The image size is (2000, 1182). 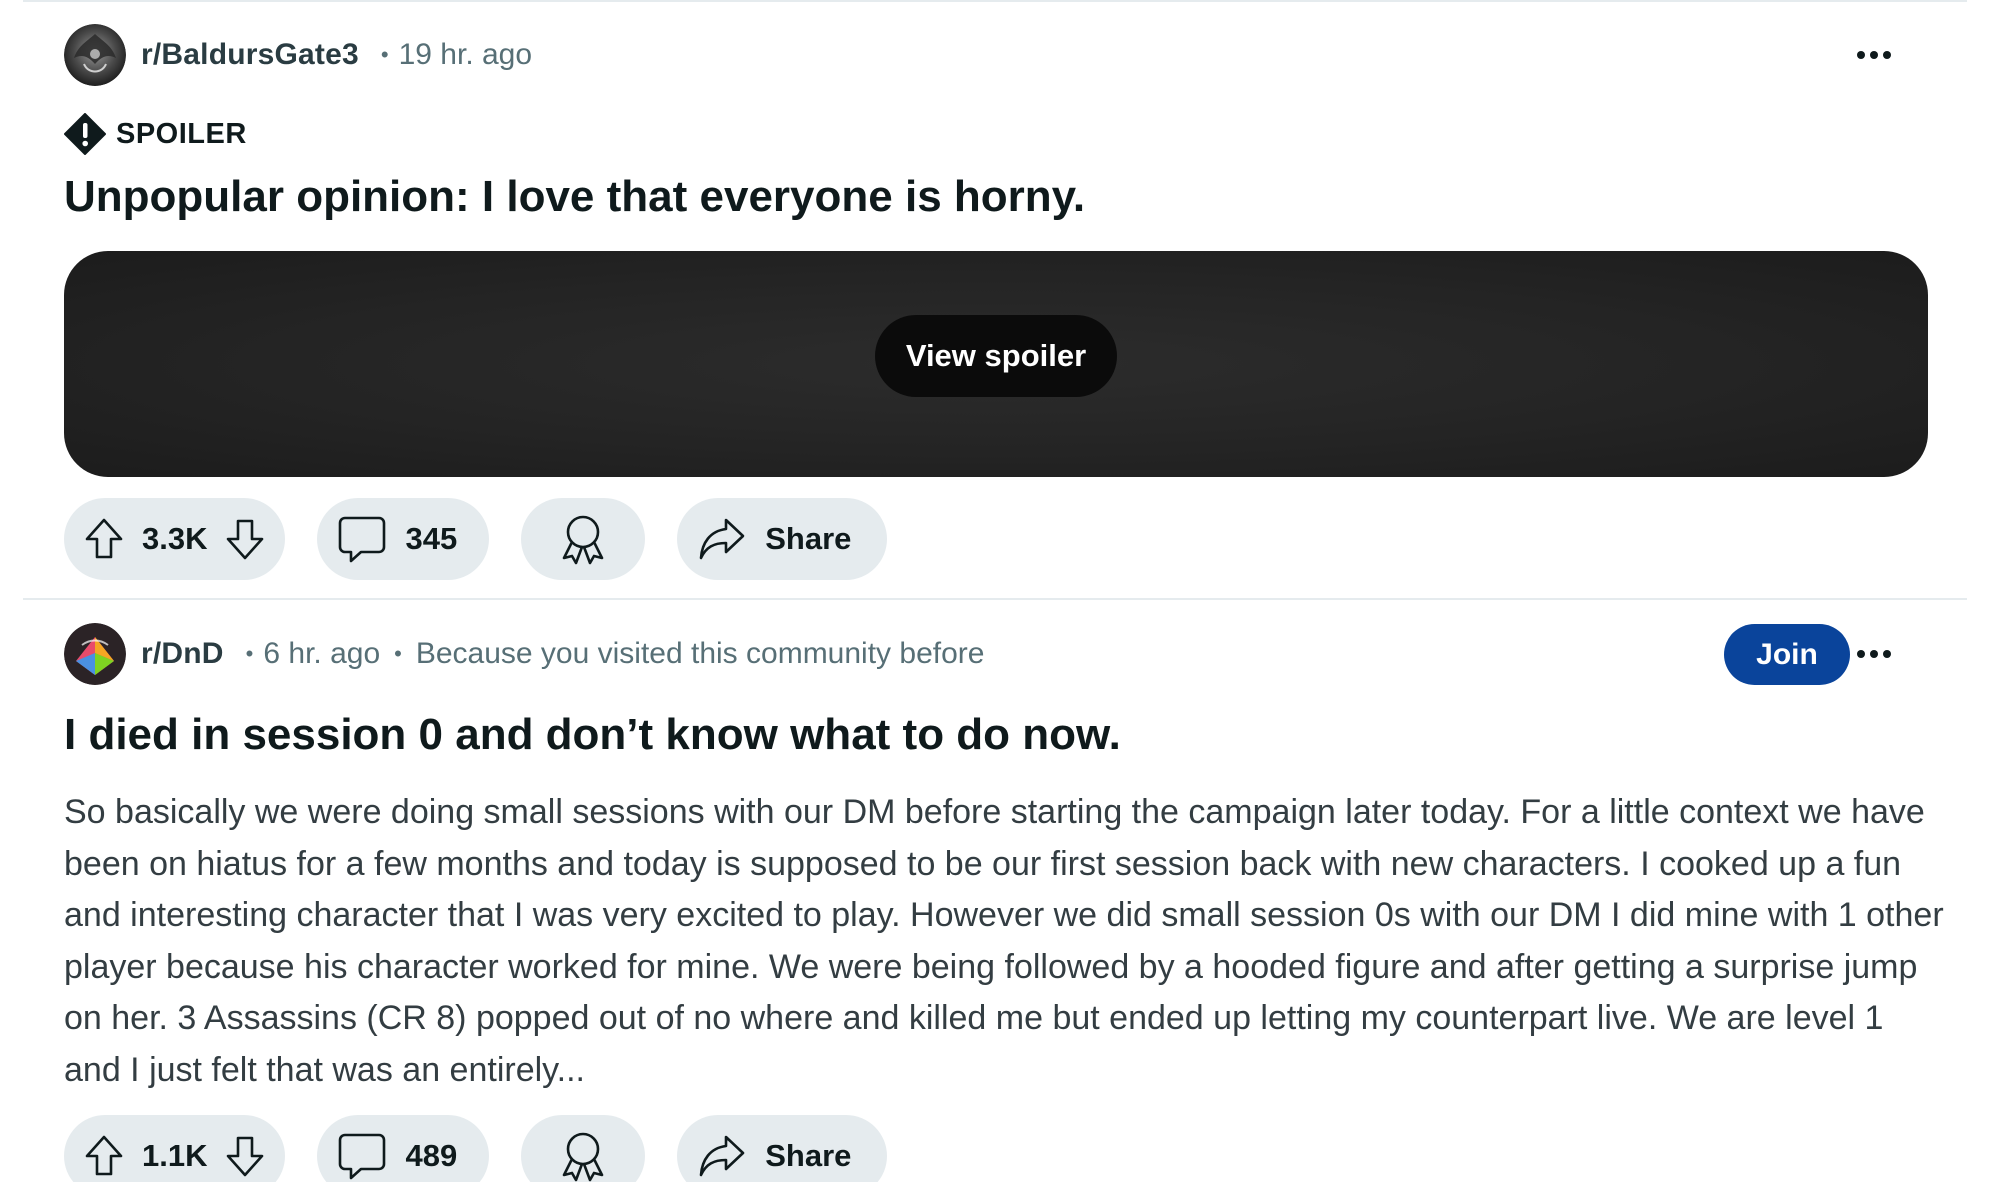 I want to click on spoiler-flair: SPOILER, so click(x=155, y=134).